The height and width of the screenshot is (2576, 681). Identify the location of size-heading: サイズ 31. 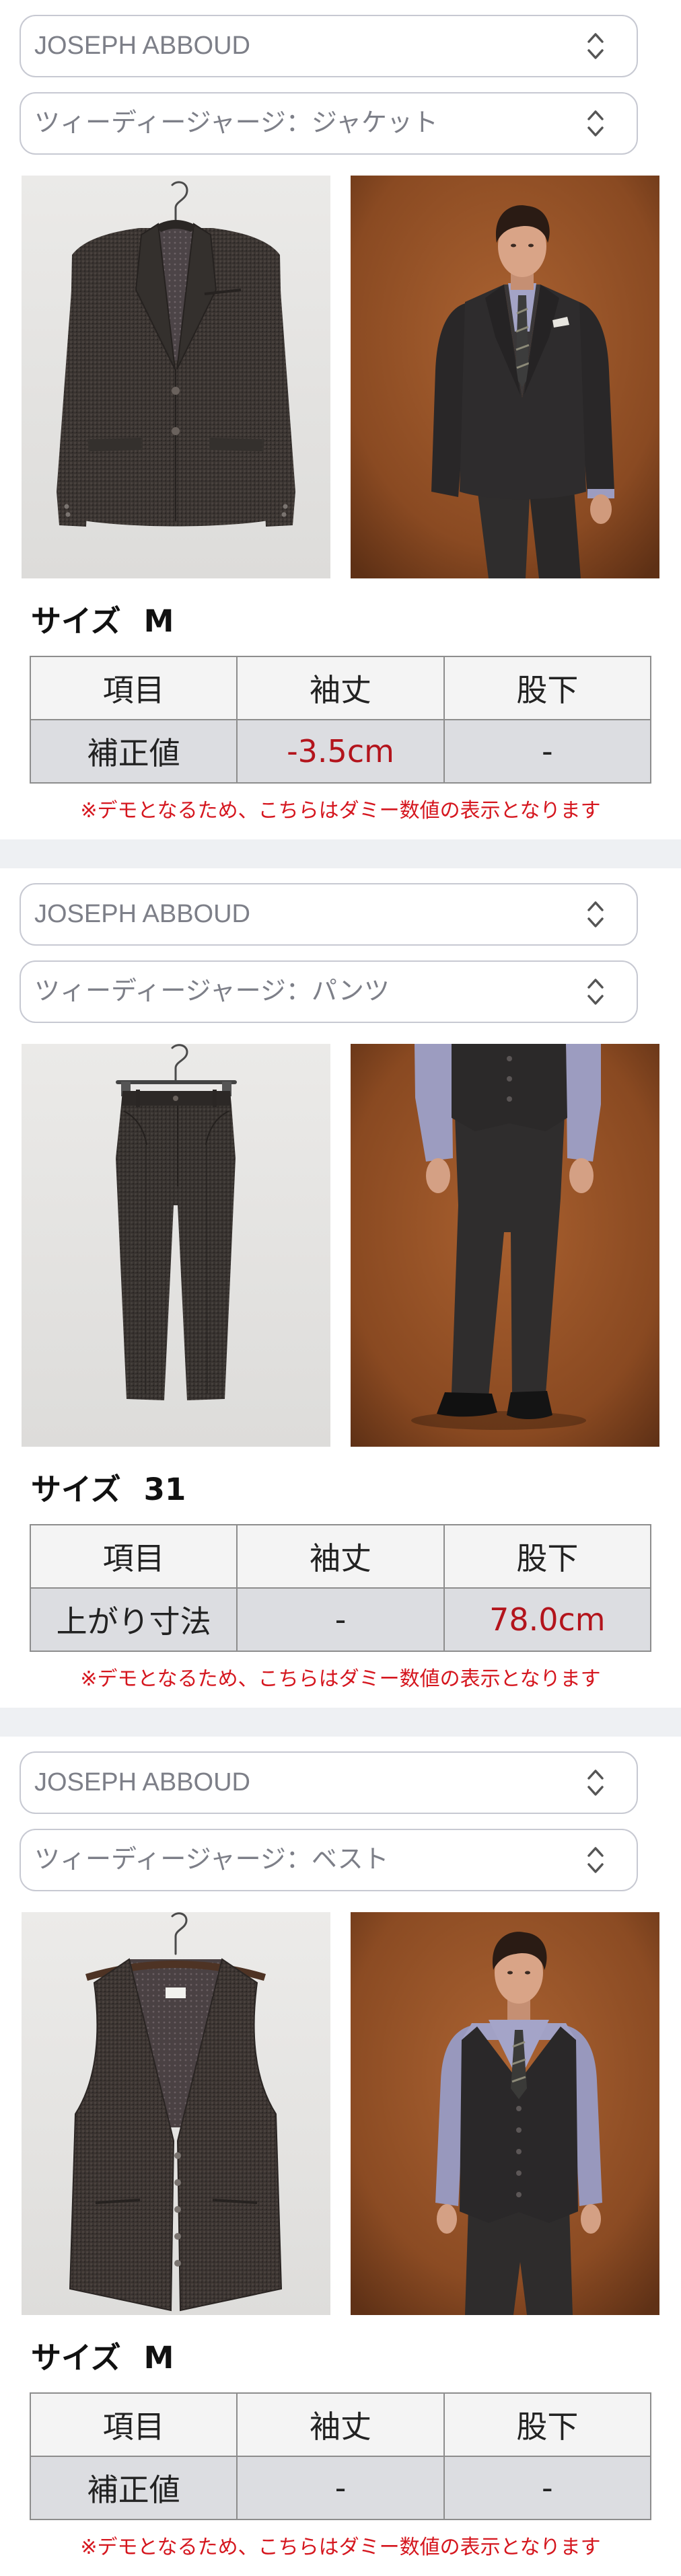
(109, 1489).